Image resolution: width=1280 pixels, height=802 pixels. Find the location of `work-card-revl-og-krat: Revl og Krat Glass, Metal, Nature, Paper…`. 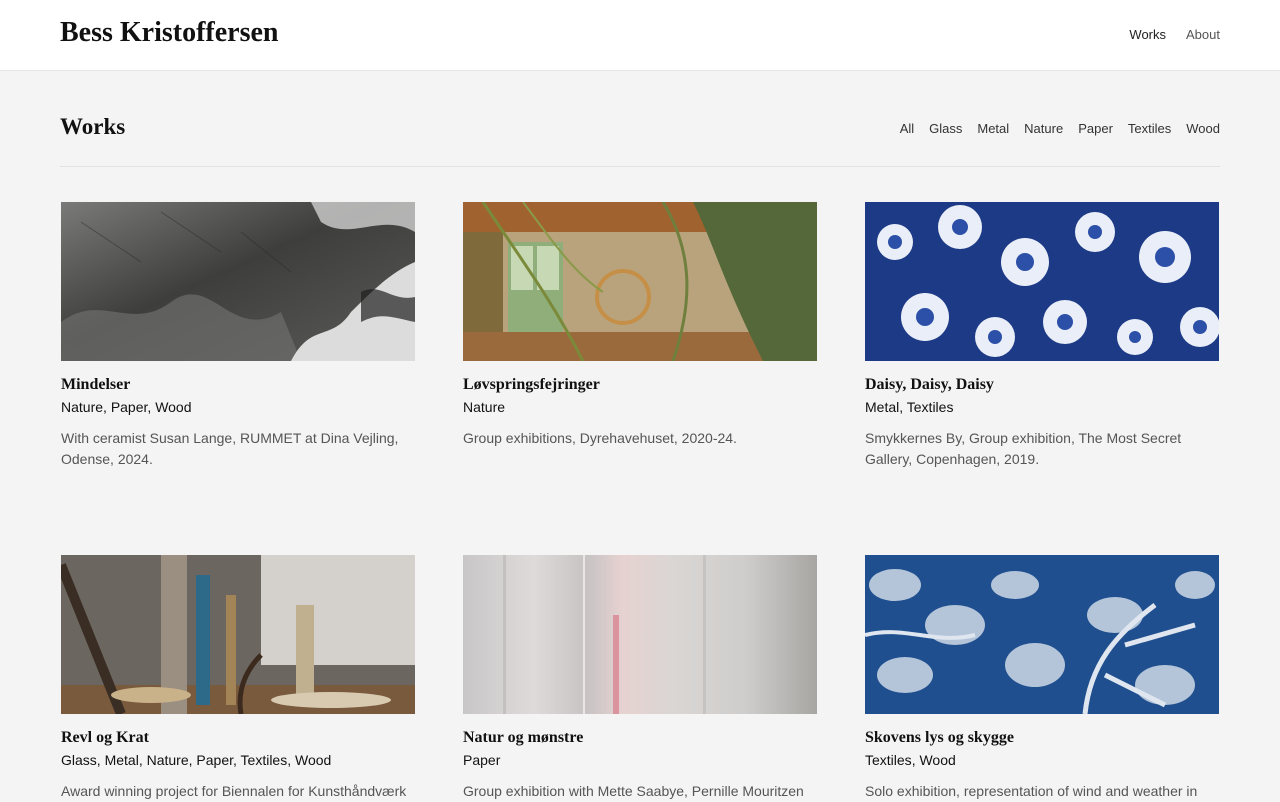

work-card-revl-og-krat: Revl og Krat Glass, Metal, Nature, Paper… is located at coordinates (238, 678).